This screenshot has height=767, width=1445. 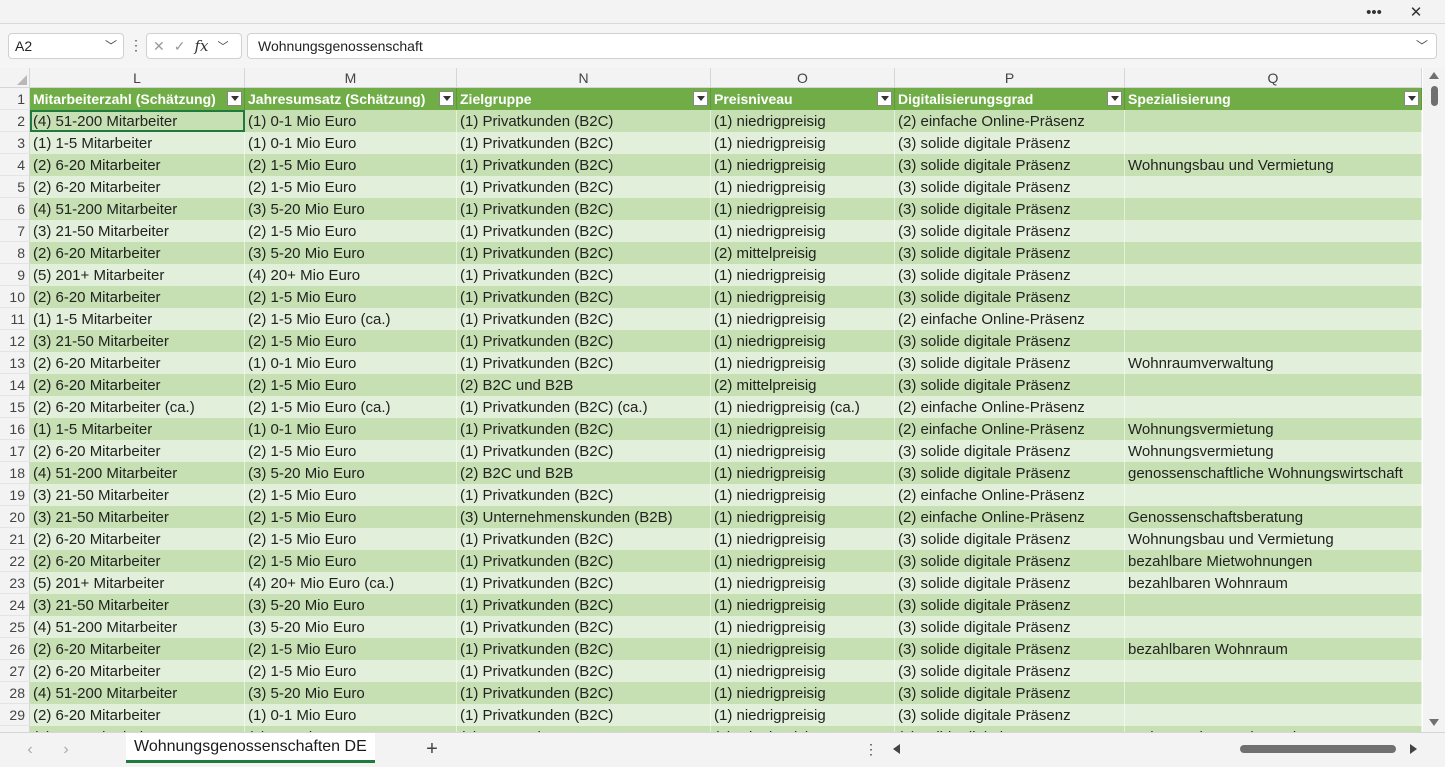 What do you see at coordinates (15, 407) in the screenshot?
I see `row-header: 15` at bounding box center [15, 407].